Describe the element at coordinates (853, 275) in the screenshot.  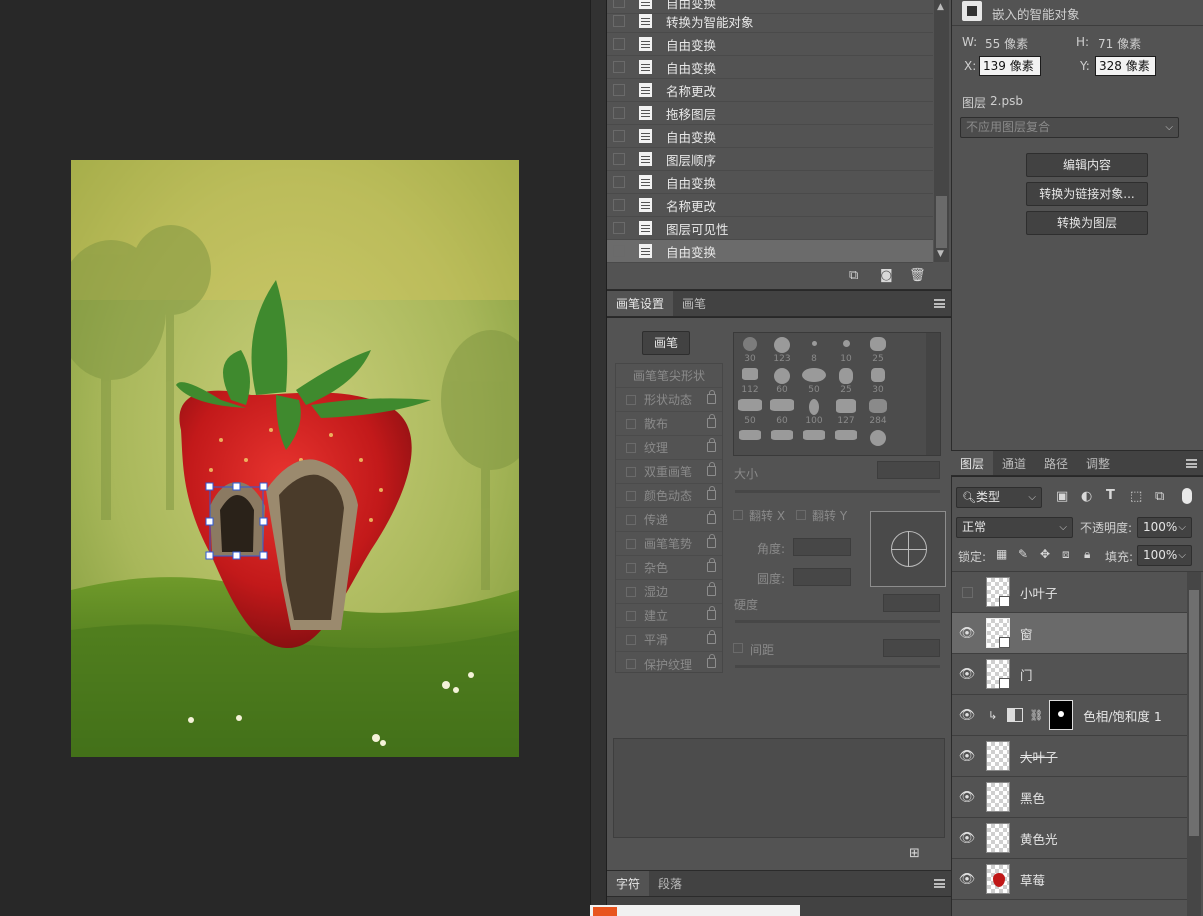
I see `new-snapshot-icon: ⧉` at that location.